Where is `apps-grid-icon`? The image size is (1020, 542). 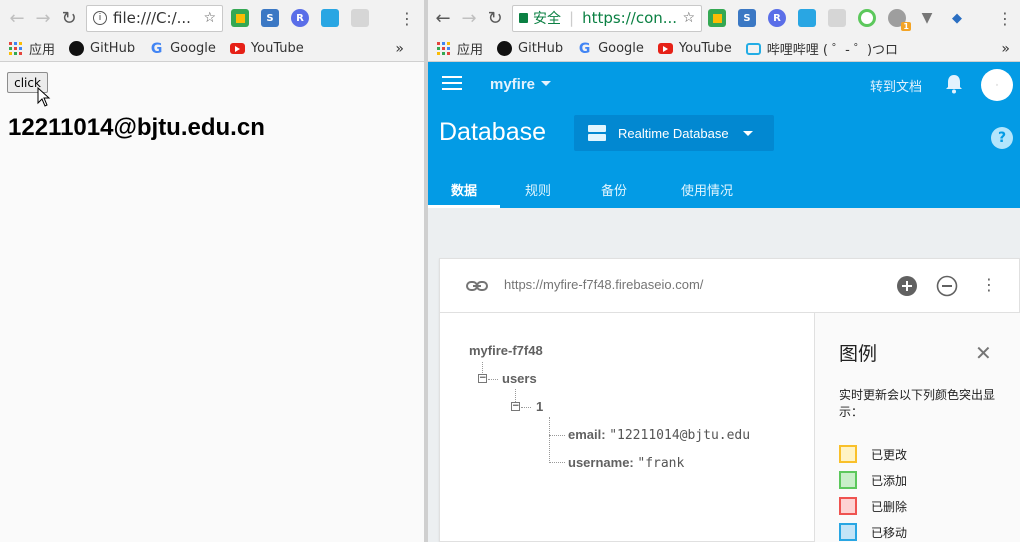
apps-grid-icon is located at coordinates (15, 48).